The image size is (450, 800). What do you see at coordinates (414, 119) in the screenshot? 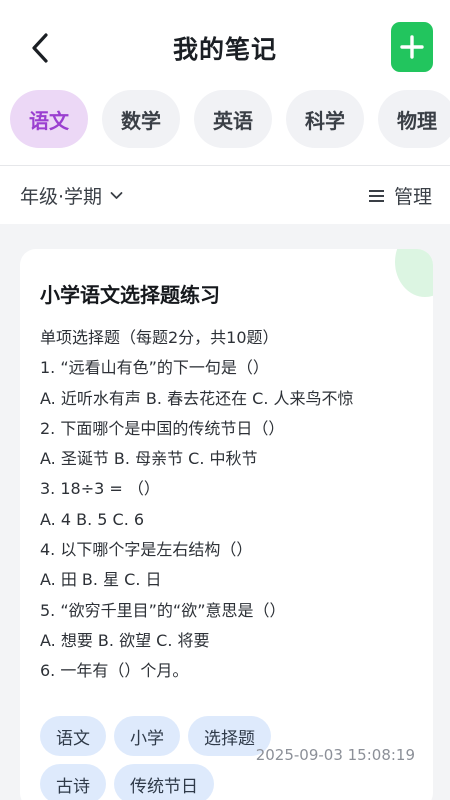
I see `tab-subject: 物理` at bounding box center [414, 119].